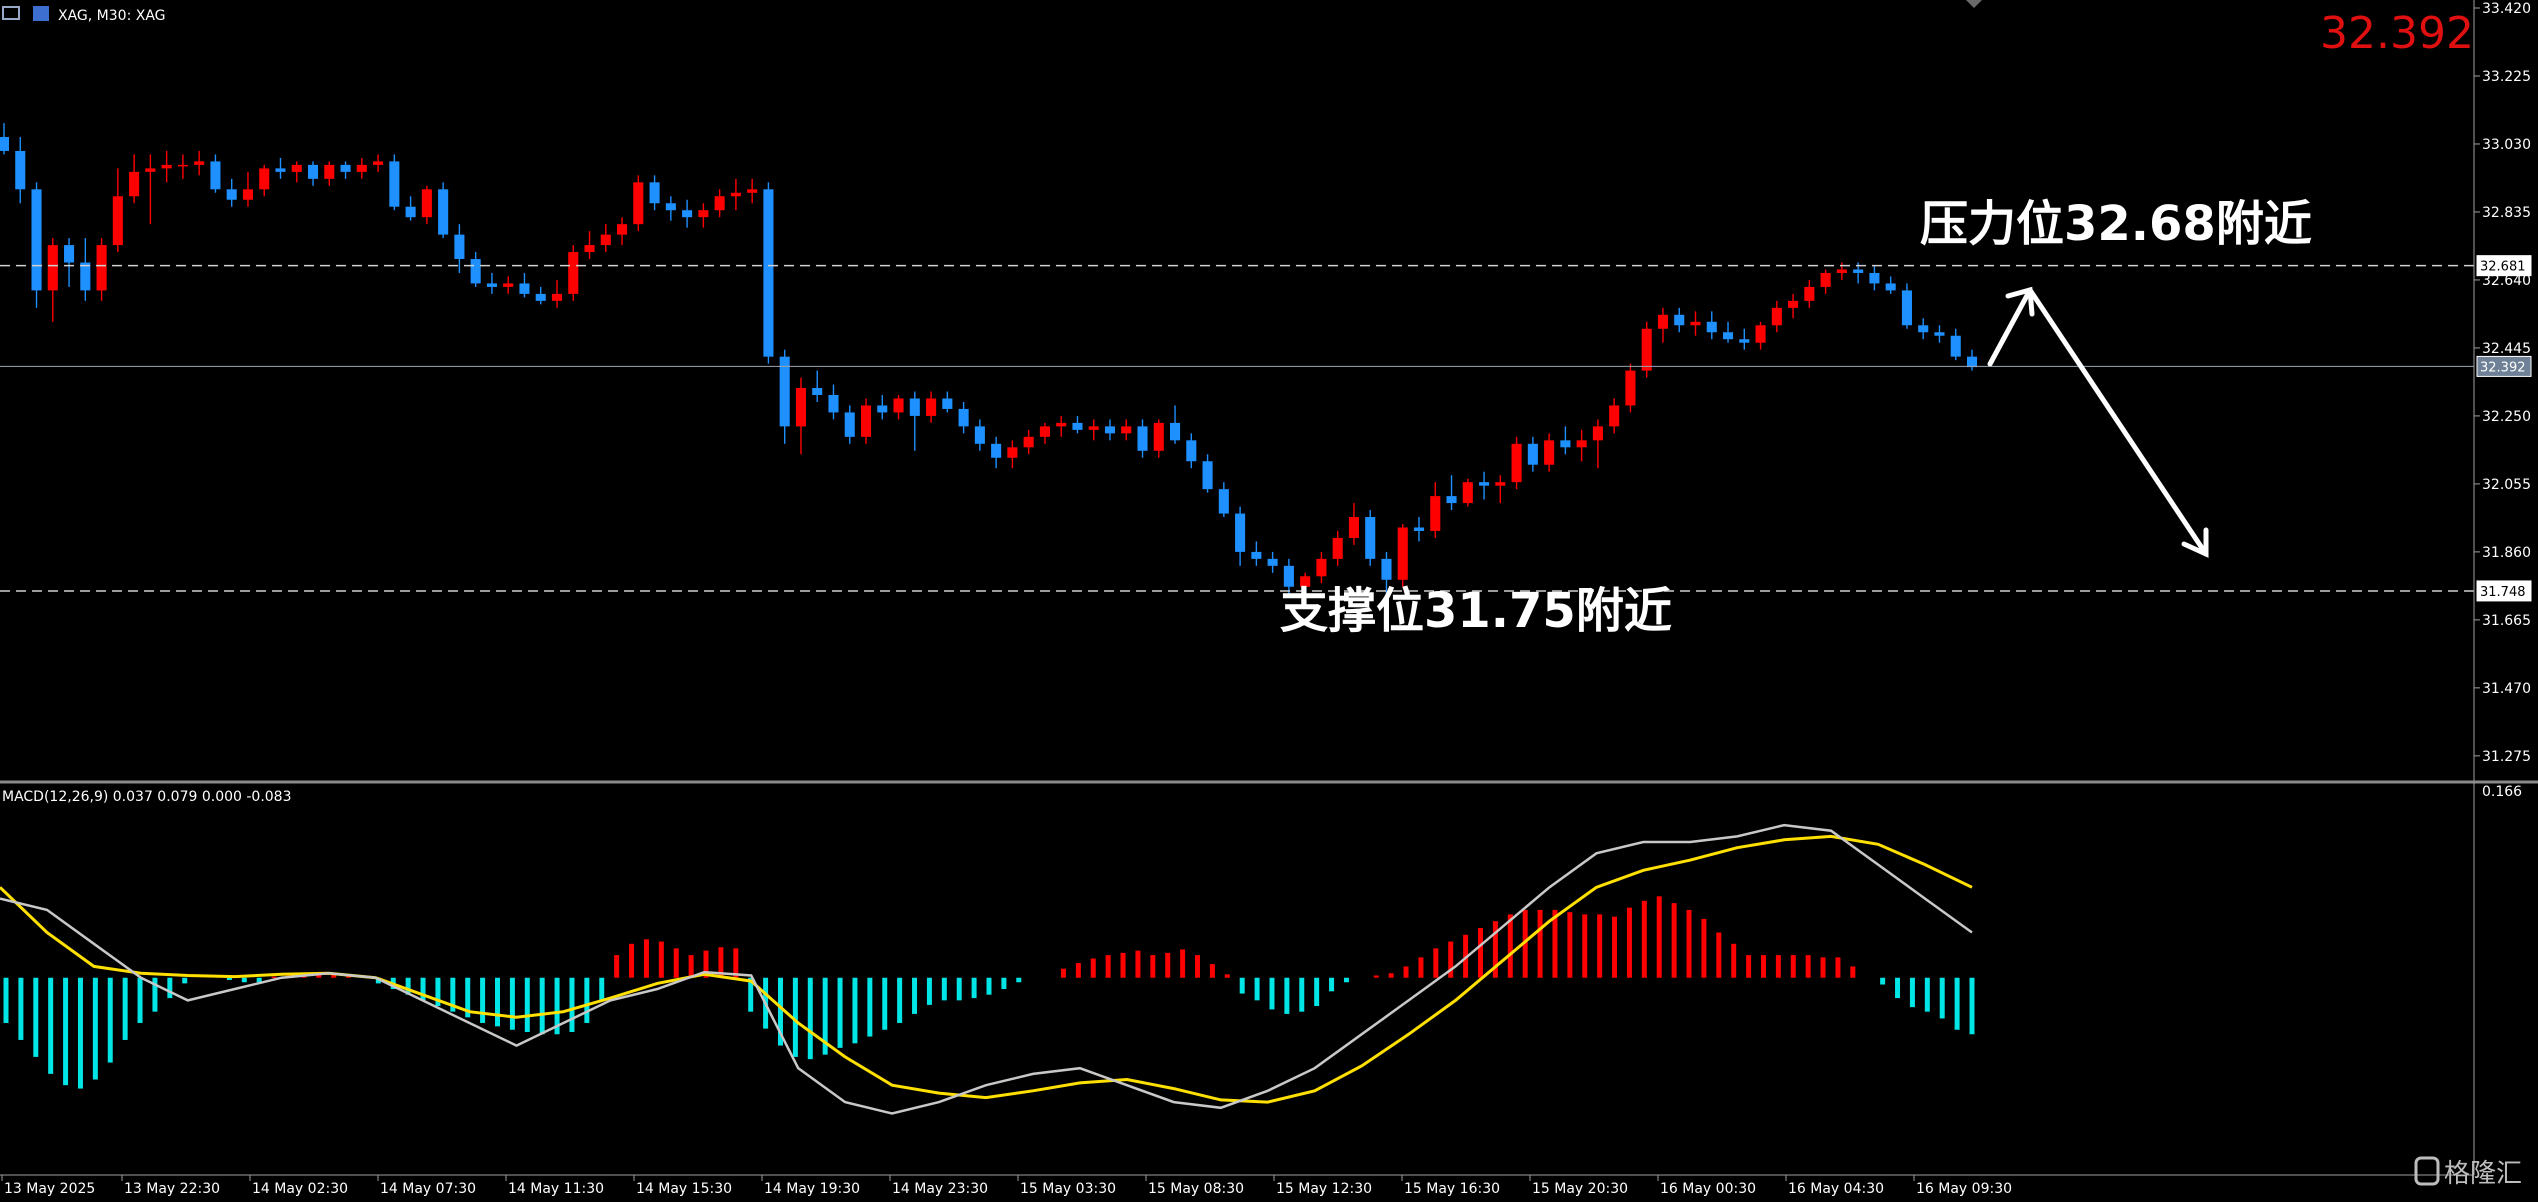  I want to click on time-tick-label: 14 May 07:30, so click(428, 1189).